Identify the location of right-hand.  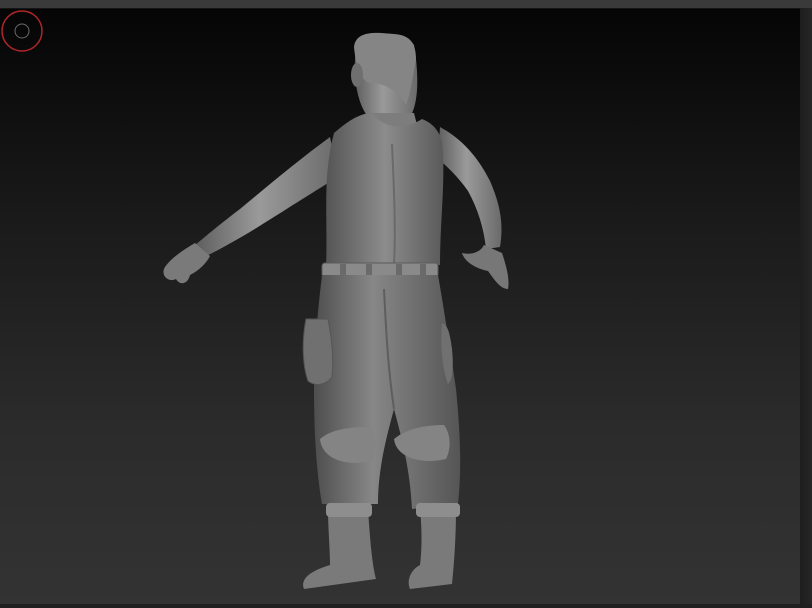
(485, 267).